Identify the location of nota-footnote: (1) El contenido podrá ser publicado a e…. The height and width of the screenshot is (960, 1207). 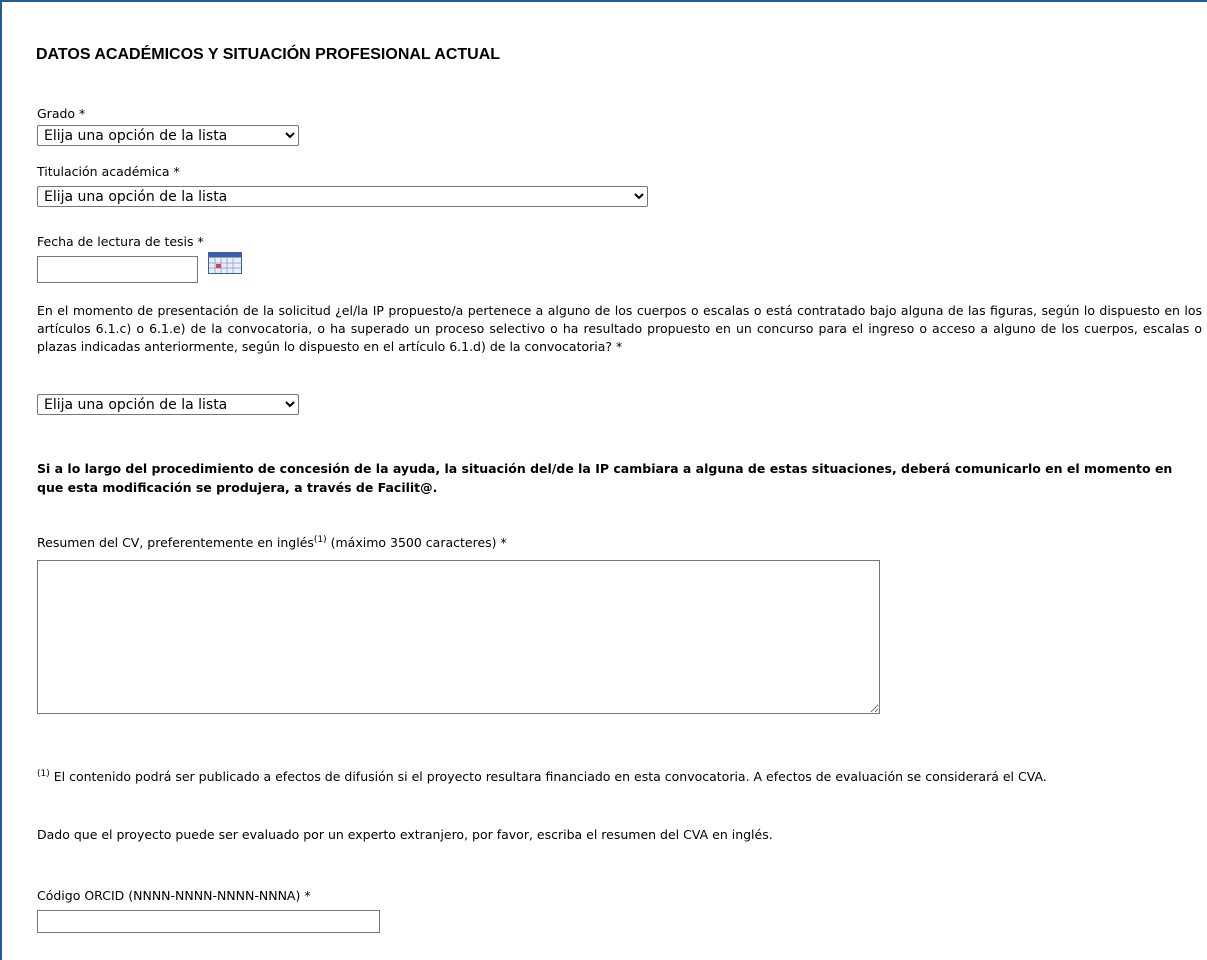
(619, 776).